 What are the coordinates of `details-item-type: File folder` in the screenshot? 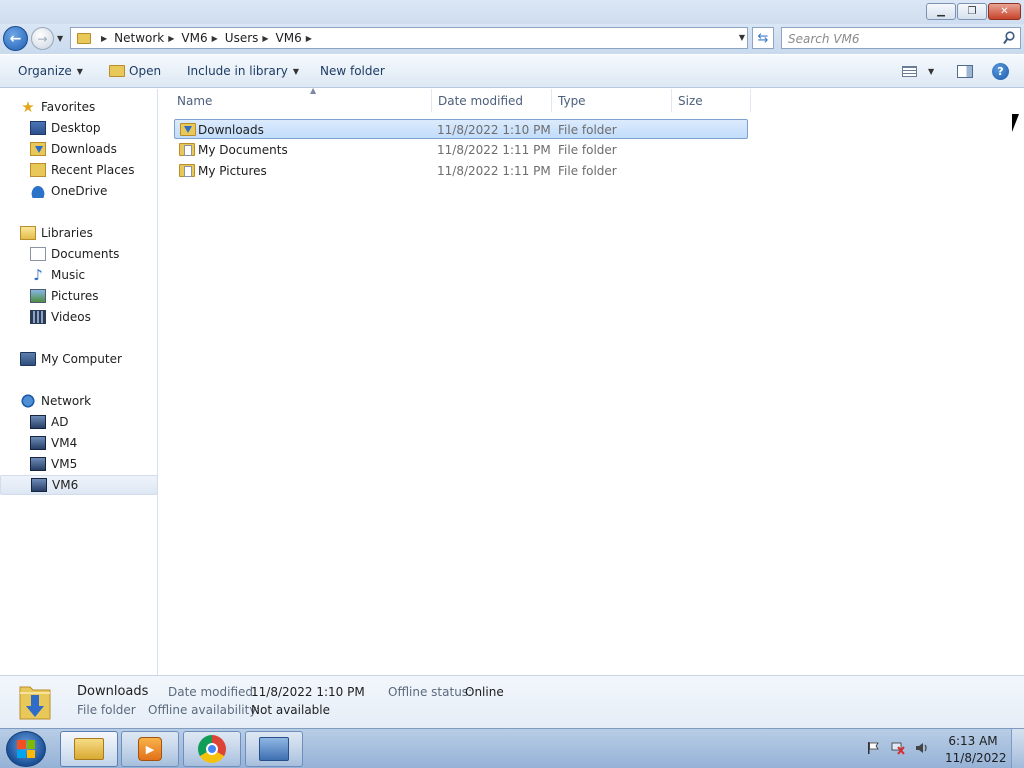 It's located at (106, 710).